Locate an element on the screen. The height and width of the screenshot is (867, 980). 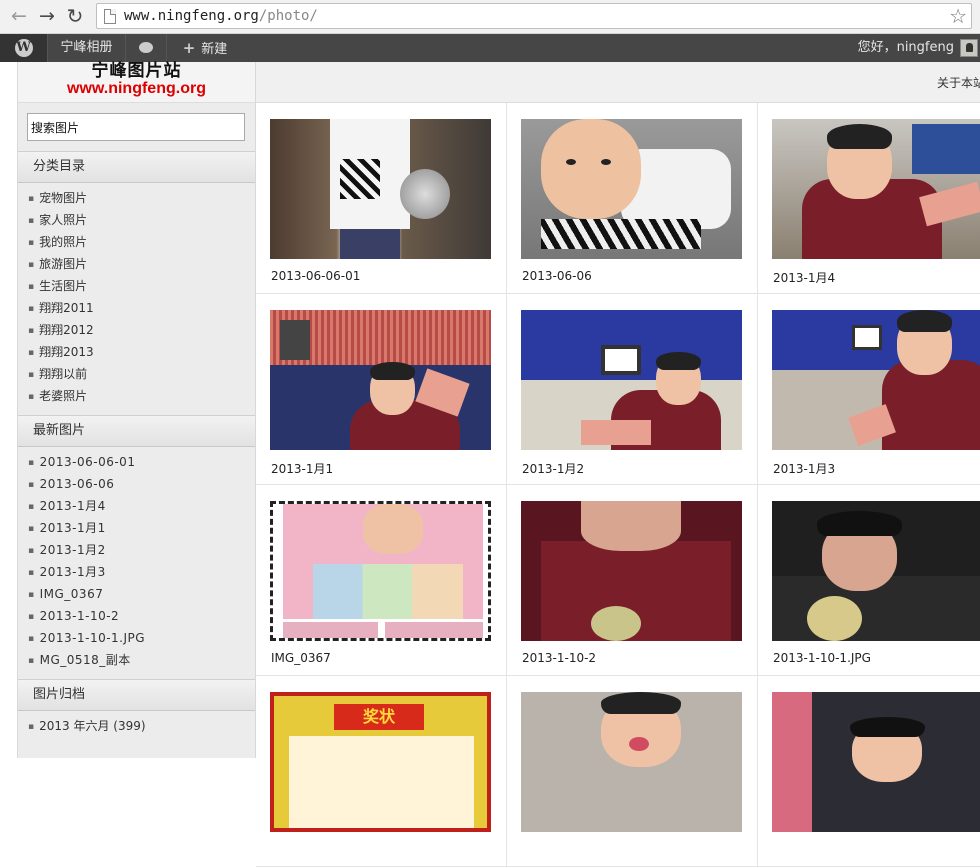
category-link: 翔翔以前 is located at coordinates (141, 374).